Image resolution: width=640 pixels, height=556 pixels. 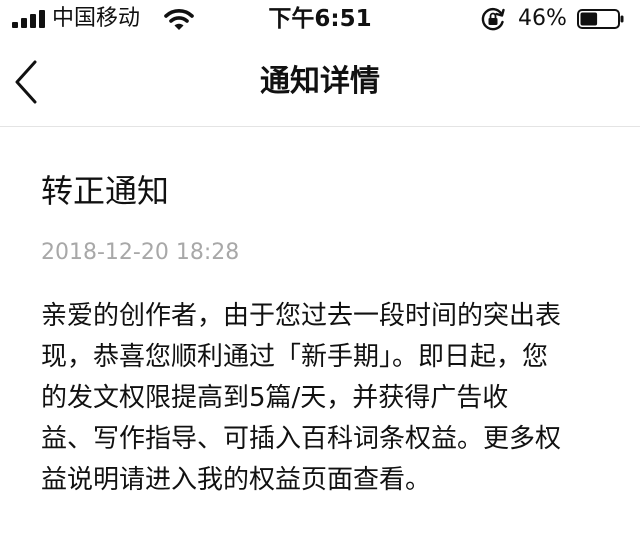 I want to click on notice-body-line: 现，恭喜您顺利通过「新手期」。即日起，您, so click(x=295, y=357).